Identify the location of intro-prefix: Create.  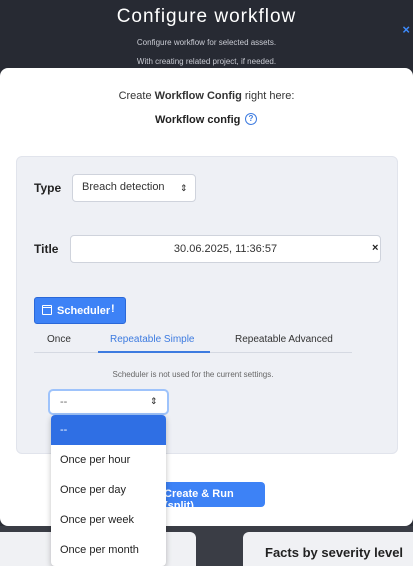
(136, 96).